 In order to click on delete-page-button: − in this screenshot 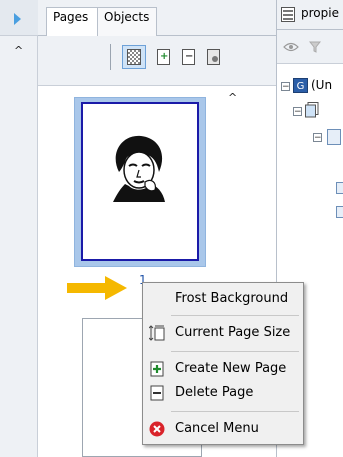, I will do `click(189, 57)`.